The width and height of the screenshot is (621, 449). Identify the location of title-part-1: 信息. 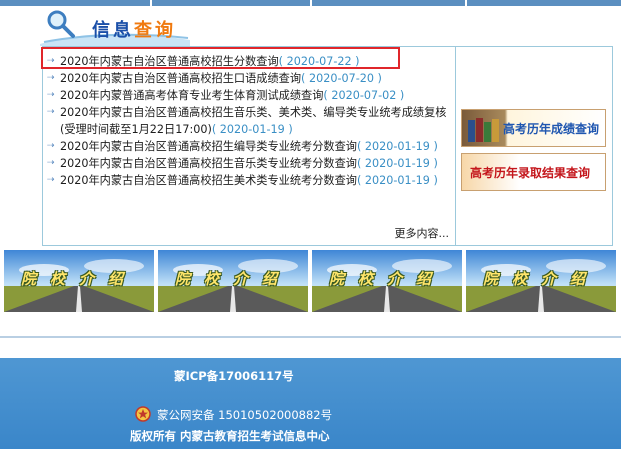
(113, 30).